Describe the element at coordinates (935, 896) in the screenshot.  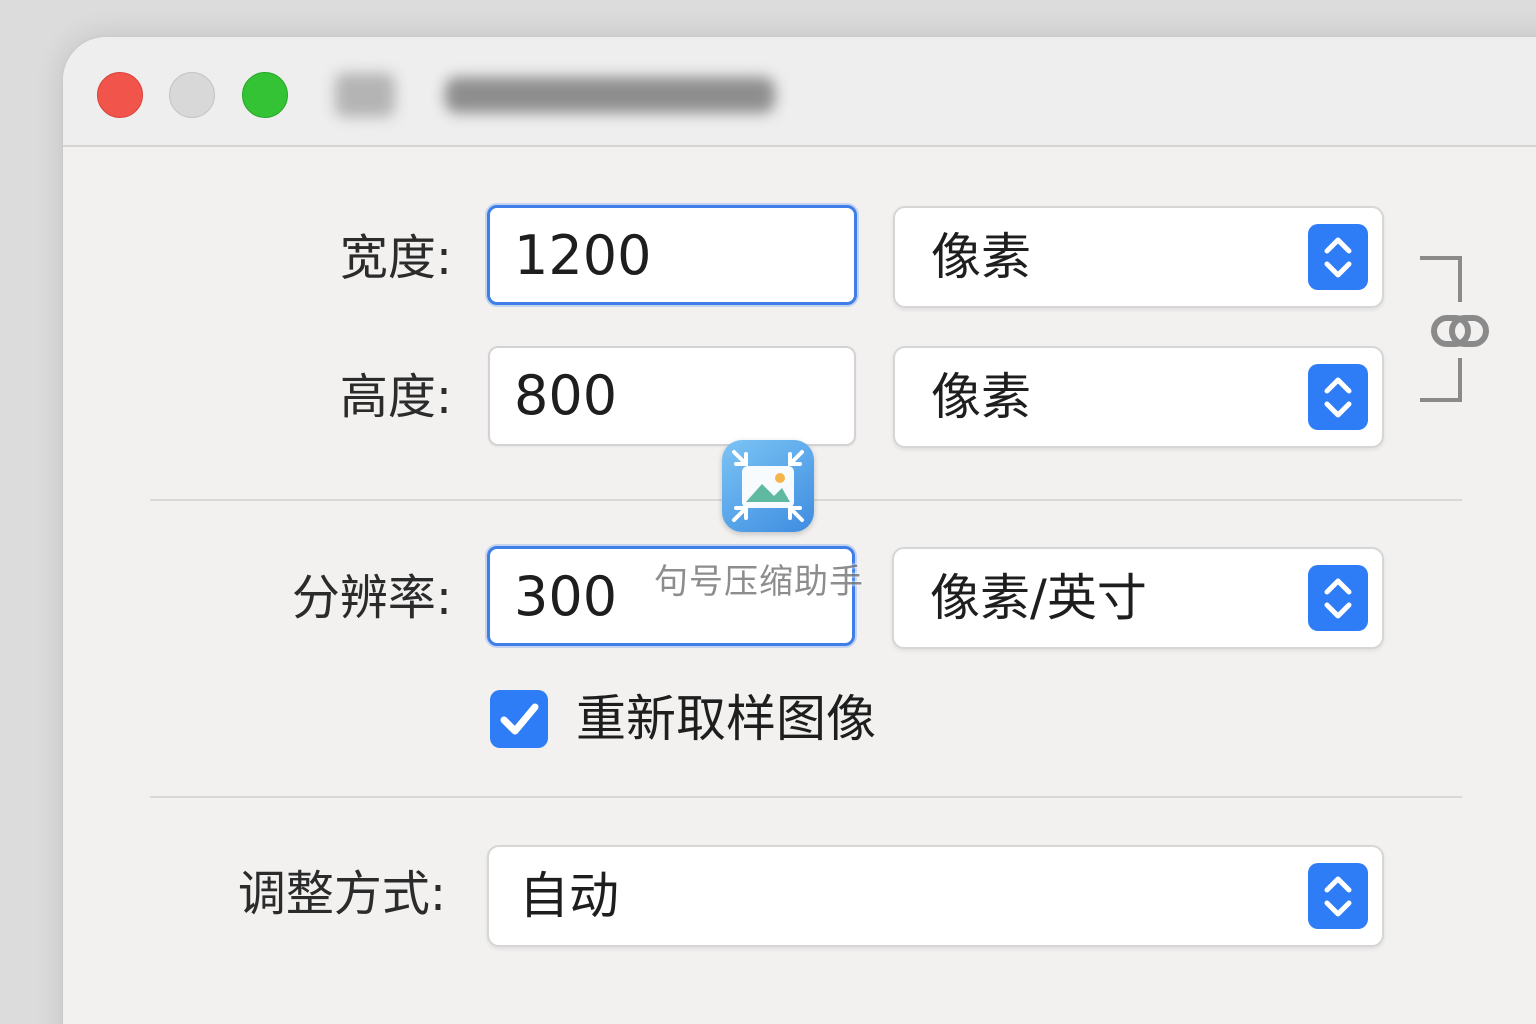
I see `fit-select: 自动` at that location.